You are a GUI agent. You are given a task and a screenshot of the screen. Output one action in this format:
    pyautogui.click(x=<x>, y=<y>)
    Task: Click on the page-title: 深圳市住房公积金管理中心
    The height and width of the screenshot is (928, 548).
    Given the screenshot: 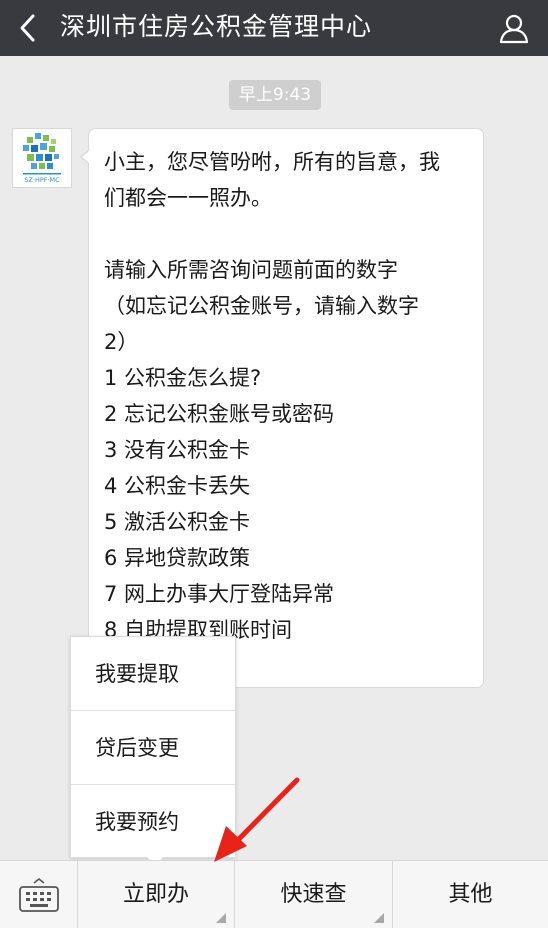 What is the action you would take?
    pyautogui.click(x=216, y=26)
    